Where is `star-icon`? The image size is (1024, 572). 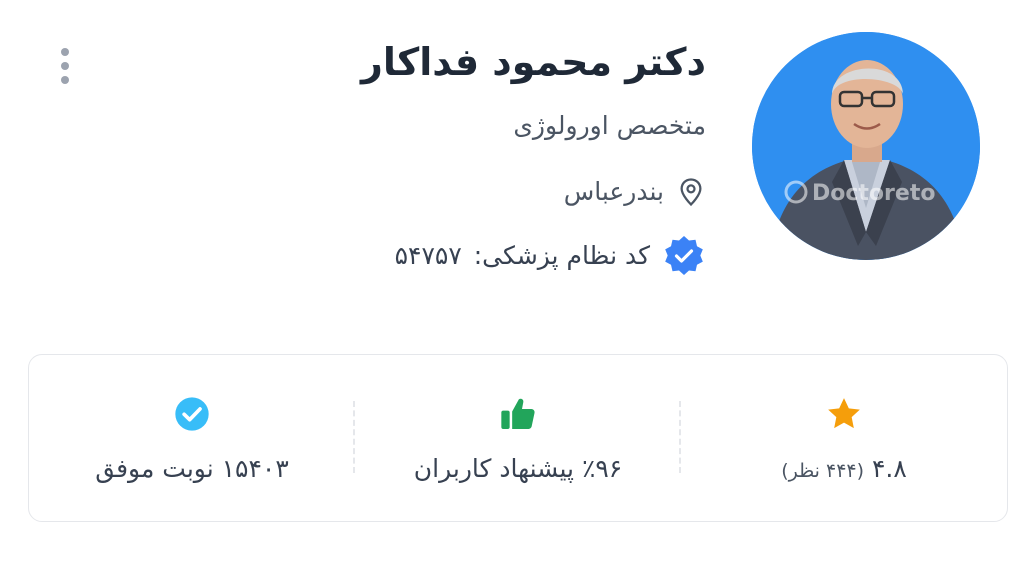
star-icon is located at coordinates (844, 412).